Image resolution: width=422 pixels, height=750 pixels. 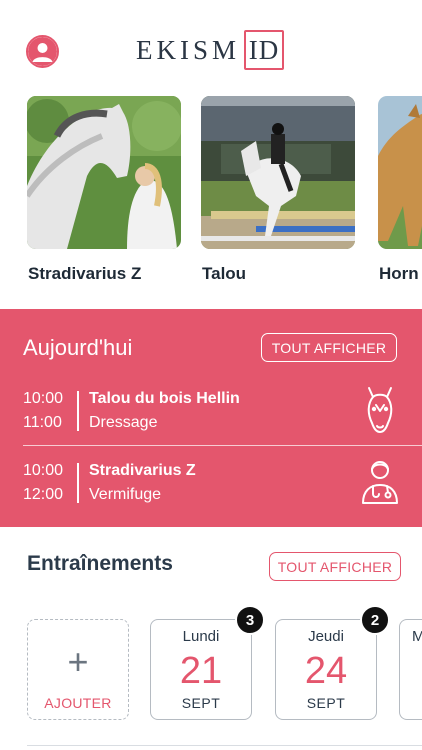 I want to click on day-name: Jeudi, so click(x=326, y=636).